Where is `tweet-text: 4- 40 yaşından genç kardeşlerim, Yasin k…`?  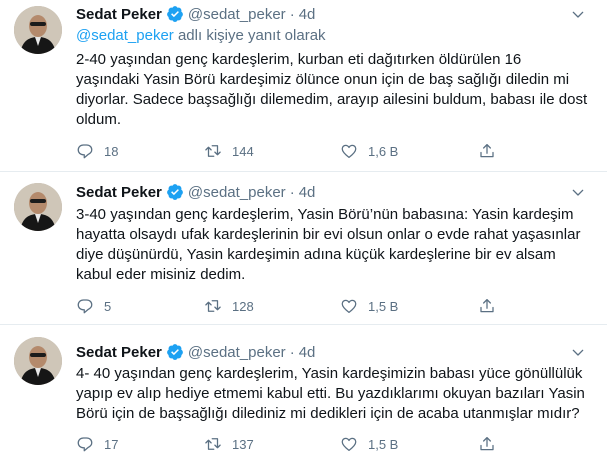 tweet-text: 4- 40 yaşından genç kardeşlerim, Yasin k… is located at coordinates (330, 393).